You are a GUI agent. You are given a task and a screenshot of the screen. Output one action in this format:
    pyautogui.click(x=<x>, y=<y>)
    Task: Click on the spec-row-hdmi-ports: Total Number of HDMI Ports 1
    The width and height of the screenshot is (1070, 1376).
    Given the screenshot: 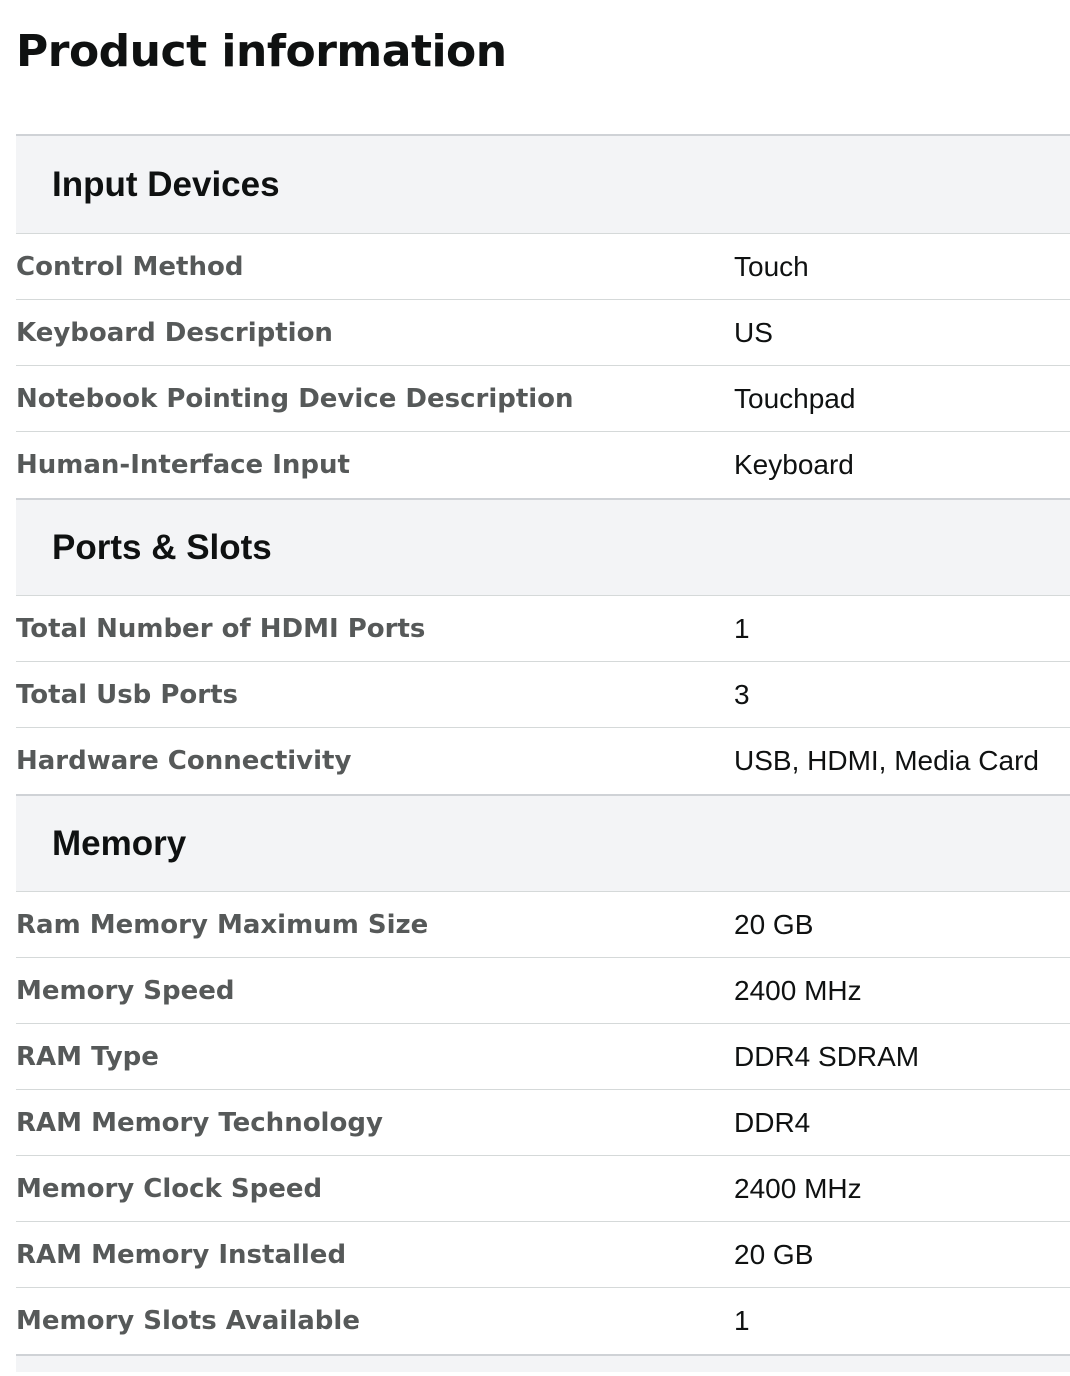 What is the action you would take?
    pyautogui.click(x=543, y=629)
    